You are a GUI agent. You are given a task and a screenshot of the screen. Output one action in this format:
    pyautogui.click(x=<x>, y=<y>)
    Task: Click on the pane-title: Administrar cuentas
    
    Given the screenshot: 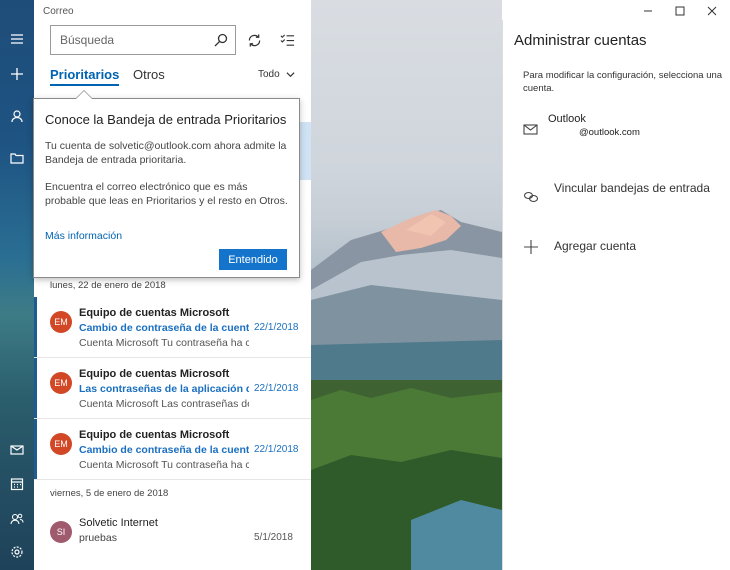 What is the action you would take?
    pyautogui.click(x=580, y=40)
    